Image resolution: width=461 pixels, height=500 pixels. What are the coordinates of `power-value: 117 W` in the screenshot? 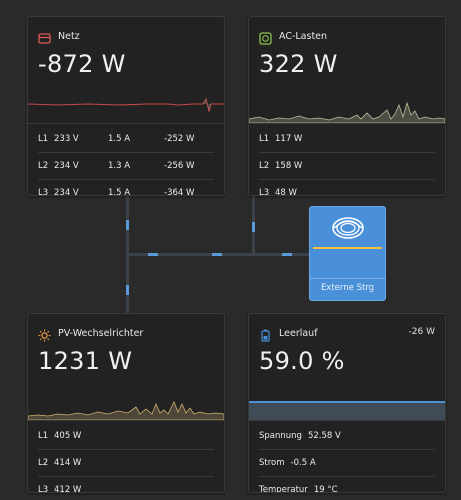 It's located at (289, 139).